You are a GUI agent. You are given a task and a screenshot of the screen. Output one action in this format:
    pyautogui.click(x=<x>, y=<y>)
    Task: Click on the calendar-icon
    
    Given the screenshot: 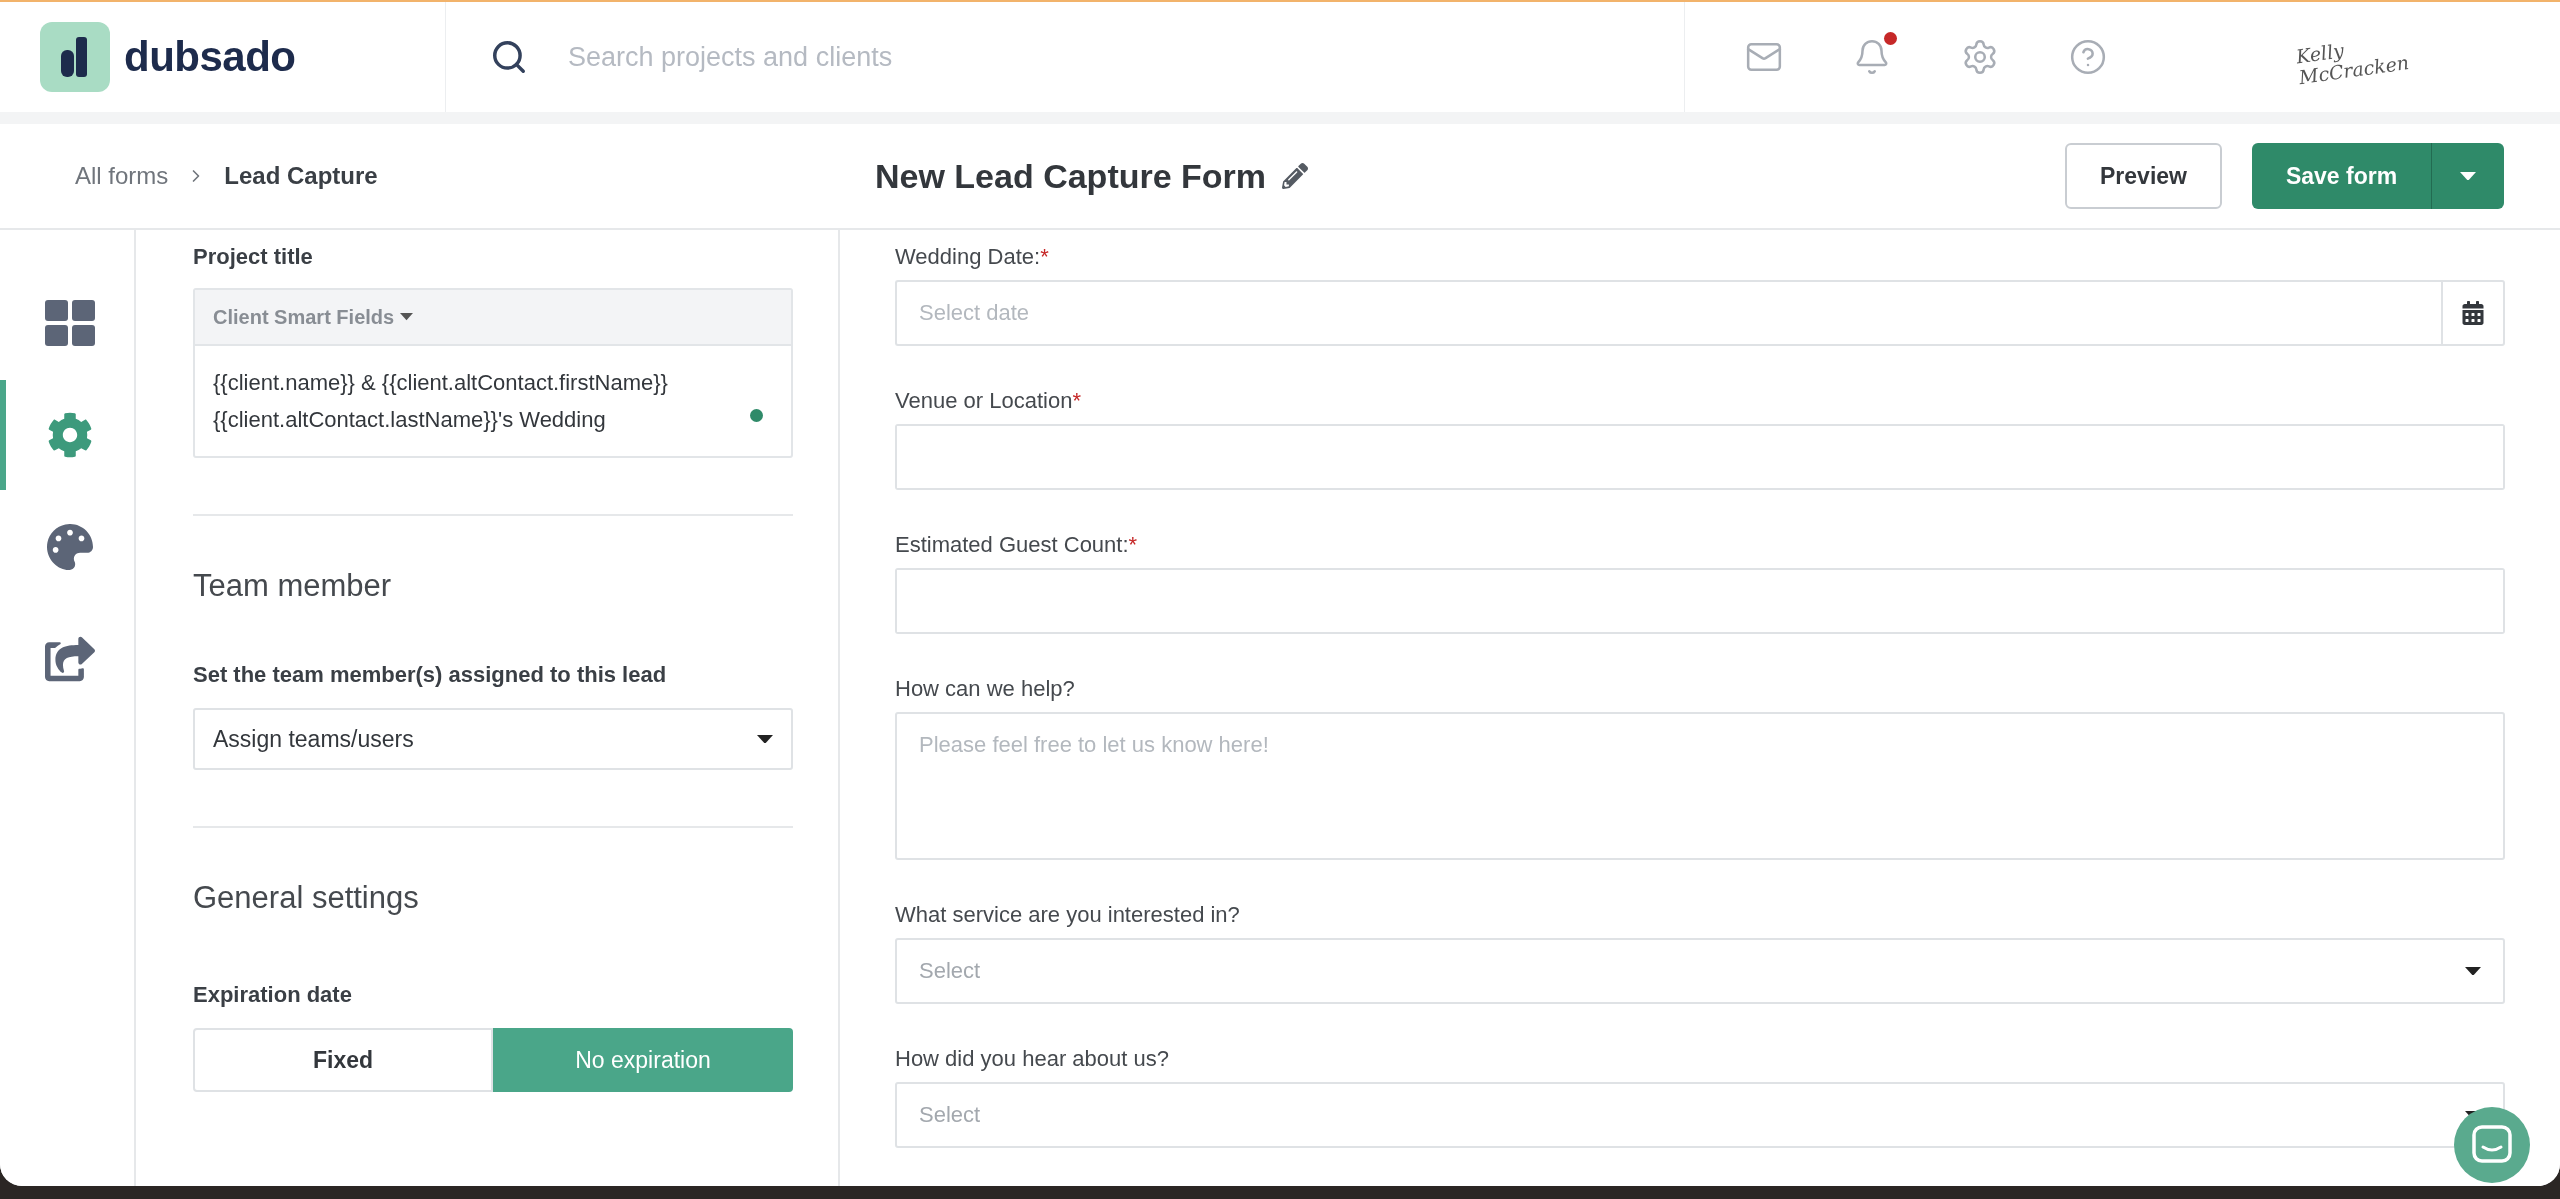 What is the action you would take?
    pyautogui.click(x=2473, y=313)
    